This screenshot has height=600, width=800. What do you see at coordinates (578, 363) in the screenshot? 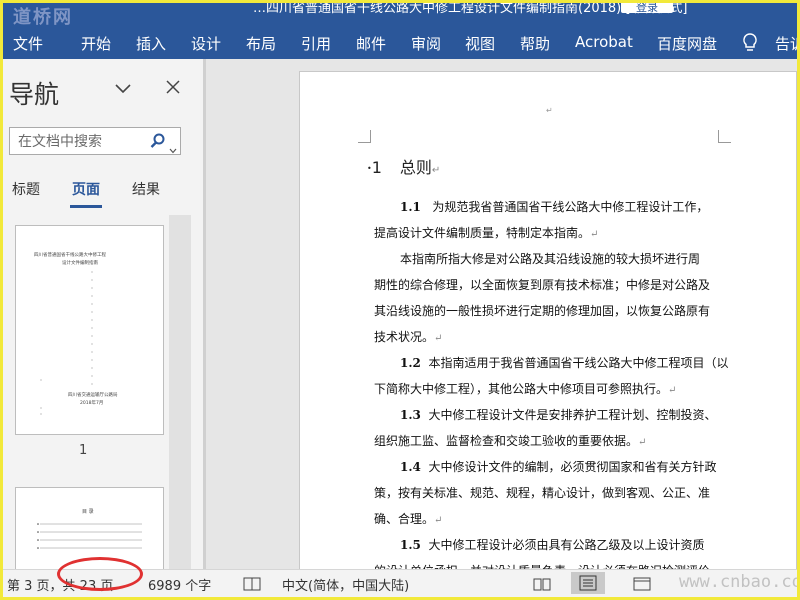
I see `paragraph-text: 本指南适用于我省普通国省干线公路大中修工程项目（以` at bounding box center [578, 363].